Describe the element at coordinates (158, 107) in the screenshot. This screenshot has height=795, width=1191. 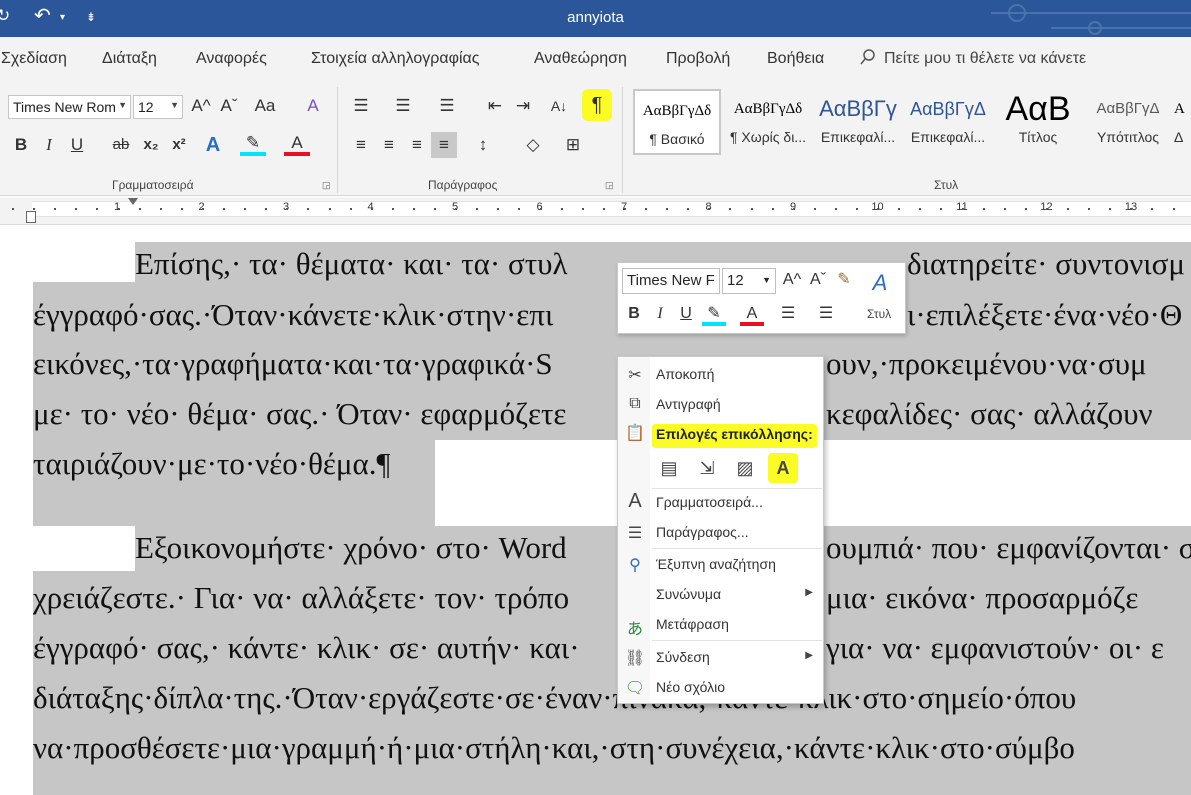
I see `font-size-combo: 12 ▼` at that location.